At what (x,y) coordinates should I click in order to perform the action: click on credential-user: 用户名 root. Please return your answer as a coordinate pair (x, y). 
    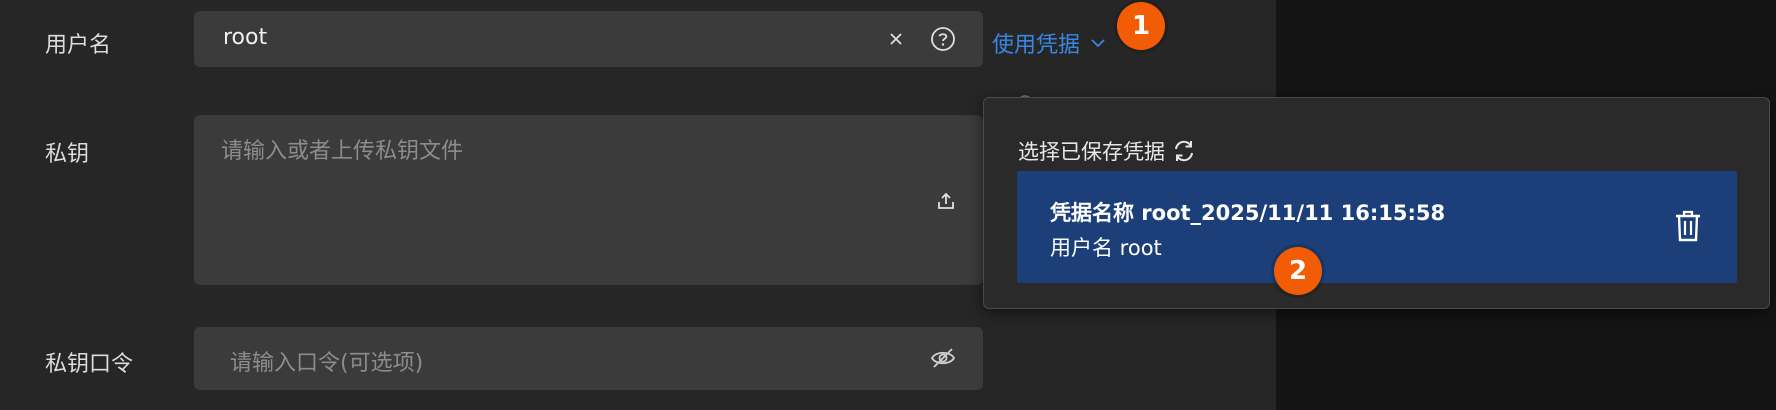
    Looking at the image, I should click on (1106, 248).